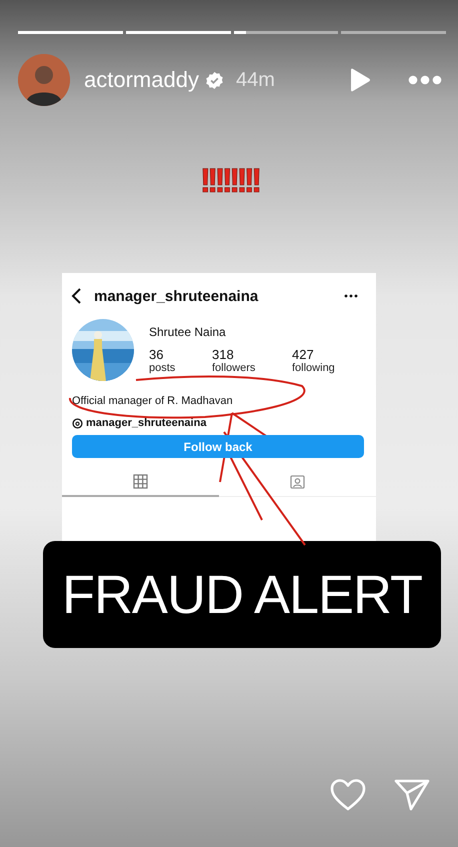 The height and width of the screenshot is (847, 458). Describe the element at coordinates (188, 332) in the screenshot. I see `profile-name: Shrutee Naina` at that location.